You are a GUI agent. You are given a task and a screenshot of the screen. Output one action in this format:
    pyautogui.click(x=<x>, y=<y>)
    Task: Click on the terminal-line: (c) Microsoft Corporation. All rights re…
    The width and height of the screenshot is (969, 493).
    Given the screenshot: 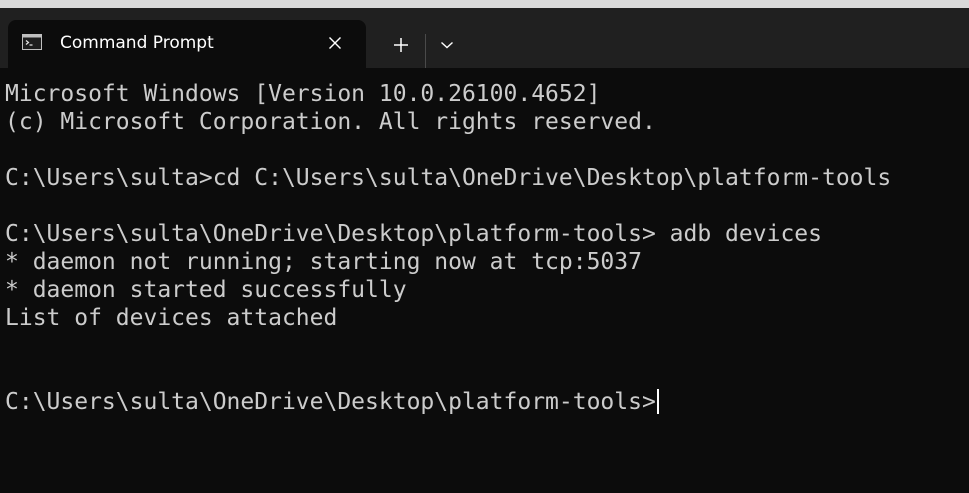 What is the action you would take?
    pyautogui.click(x=330, y=122)
    